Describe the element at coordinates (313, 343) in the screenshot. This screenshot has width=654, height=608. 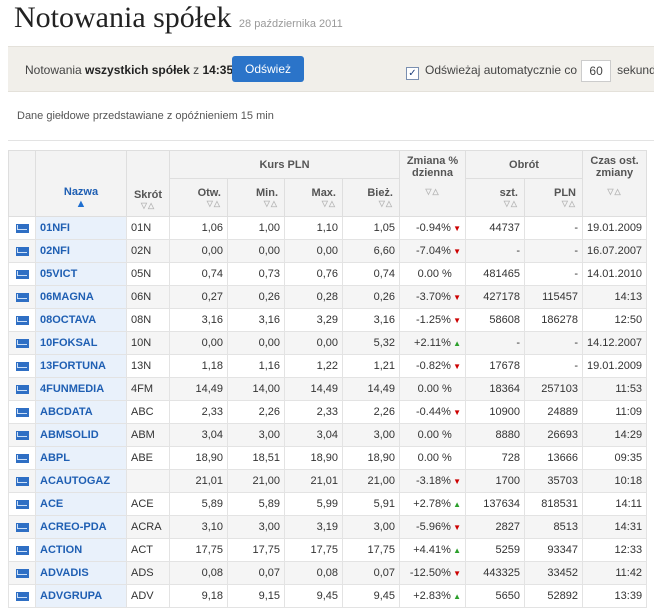
I see `max-cell: 0,00` at that location.